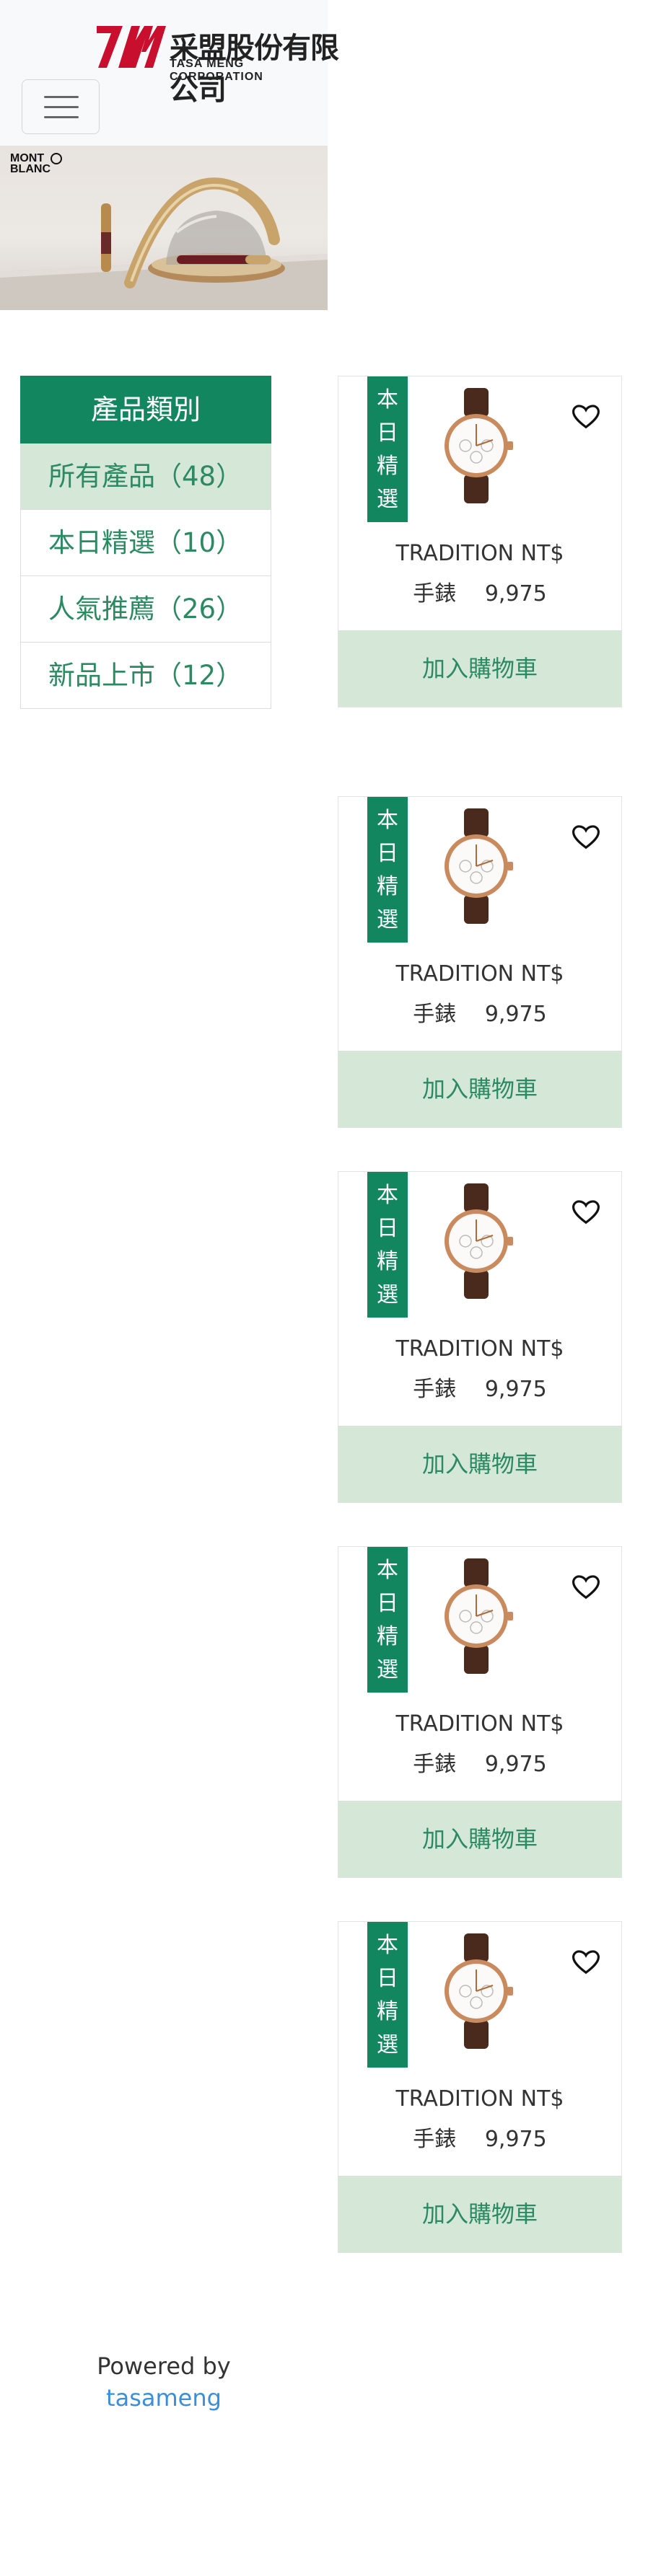 This screenshot has height=2576, width=648. Describe the element at coordinates (164, 2366) in the screenshot. I see `powered-by-text: Powered by` at that location.